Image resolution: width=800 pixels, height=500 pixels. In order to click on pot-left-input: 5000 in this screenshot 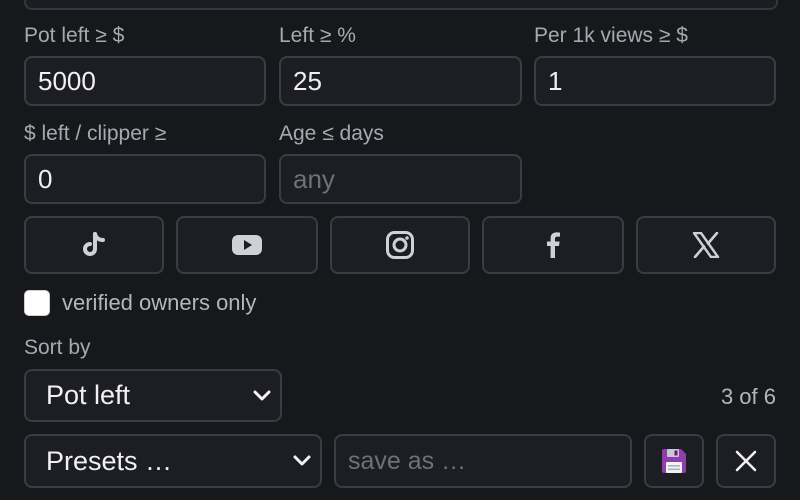, I will do `click(145, 81)`.